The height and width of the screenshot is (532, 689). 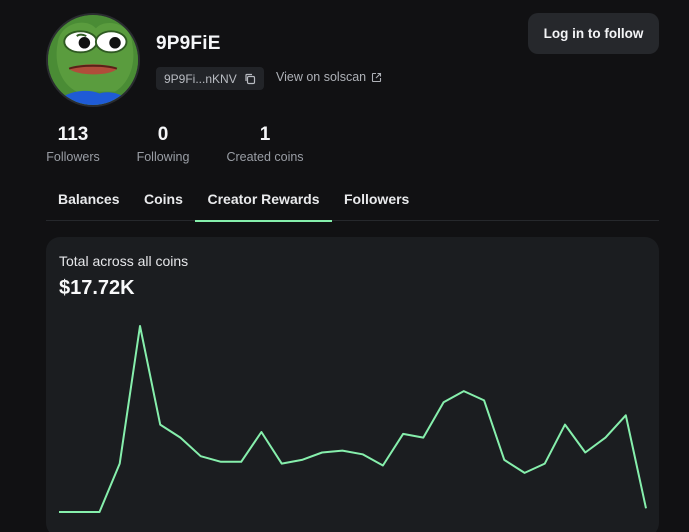 I want to click on profile-tabs: Balances Coins Creator Rewards Followers, so click(x=352, y=201).